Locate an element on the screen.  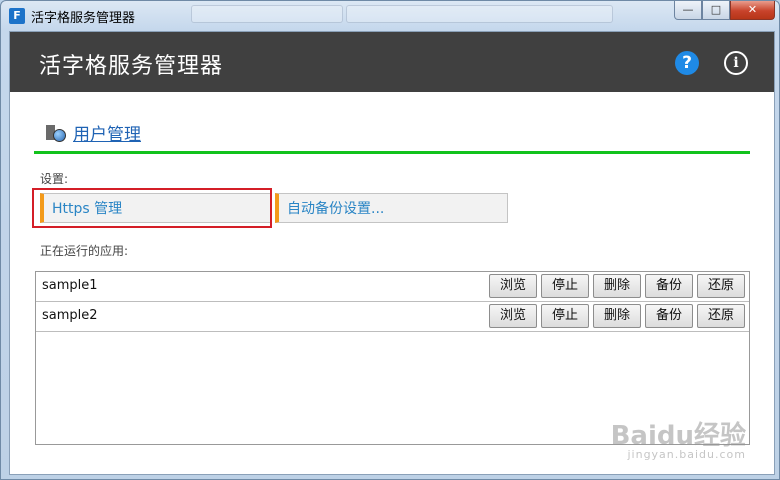
maximize-button: □ is located at coordinates (716, 10).